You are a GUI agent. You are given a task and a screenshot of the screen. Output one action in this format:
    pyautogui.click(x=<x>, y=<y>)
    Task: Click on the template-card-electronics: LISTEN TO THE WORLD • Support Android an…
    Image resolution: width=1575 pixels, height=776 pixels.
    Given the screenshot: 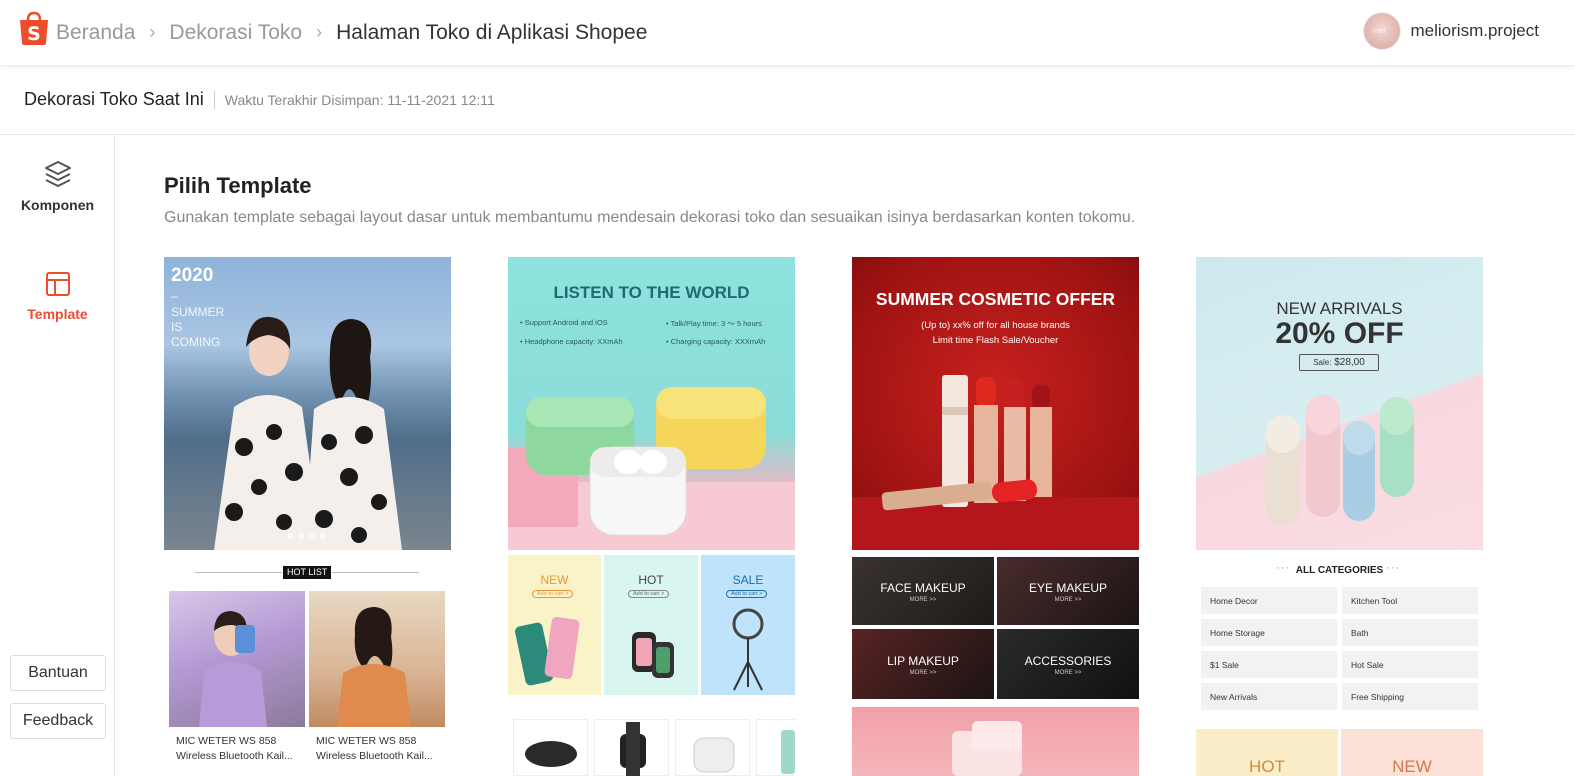 What is the action you would take?
    pyautogui.click(x=651, y=516)
    